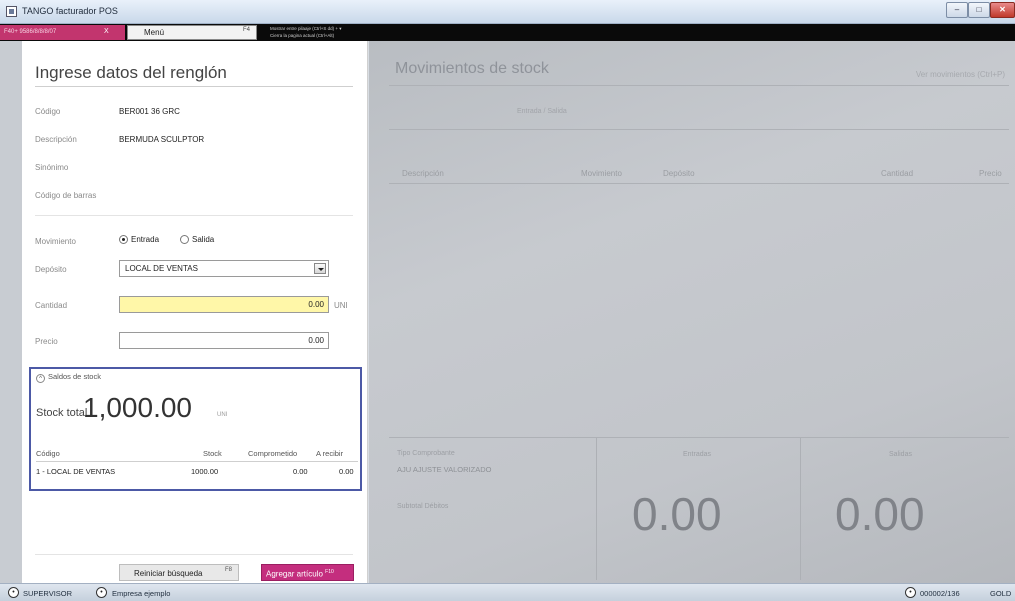 Image resolution: width=1015 pixels, height=601 pixels. What do you see at coordinates (273, 453) in the screenshot?
I see `column-header-comprometido: Comprometido` at bounding box center [273, 453].